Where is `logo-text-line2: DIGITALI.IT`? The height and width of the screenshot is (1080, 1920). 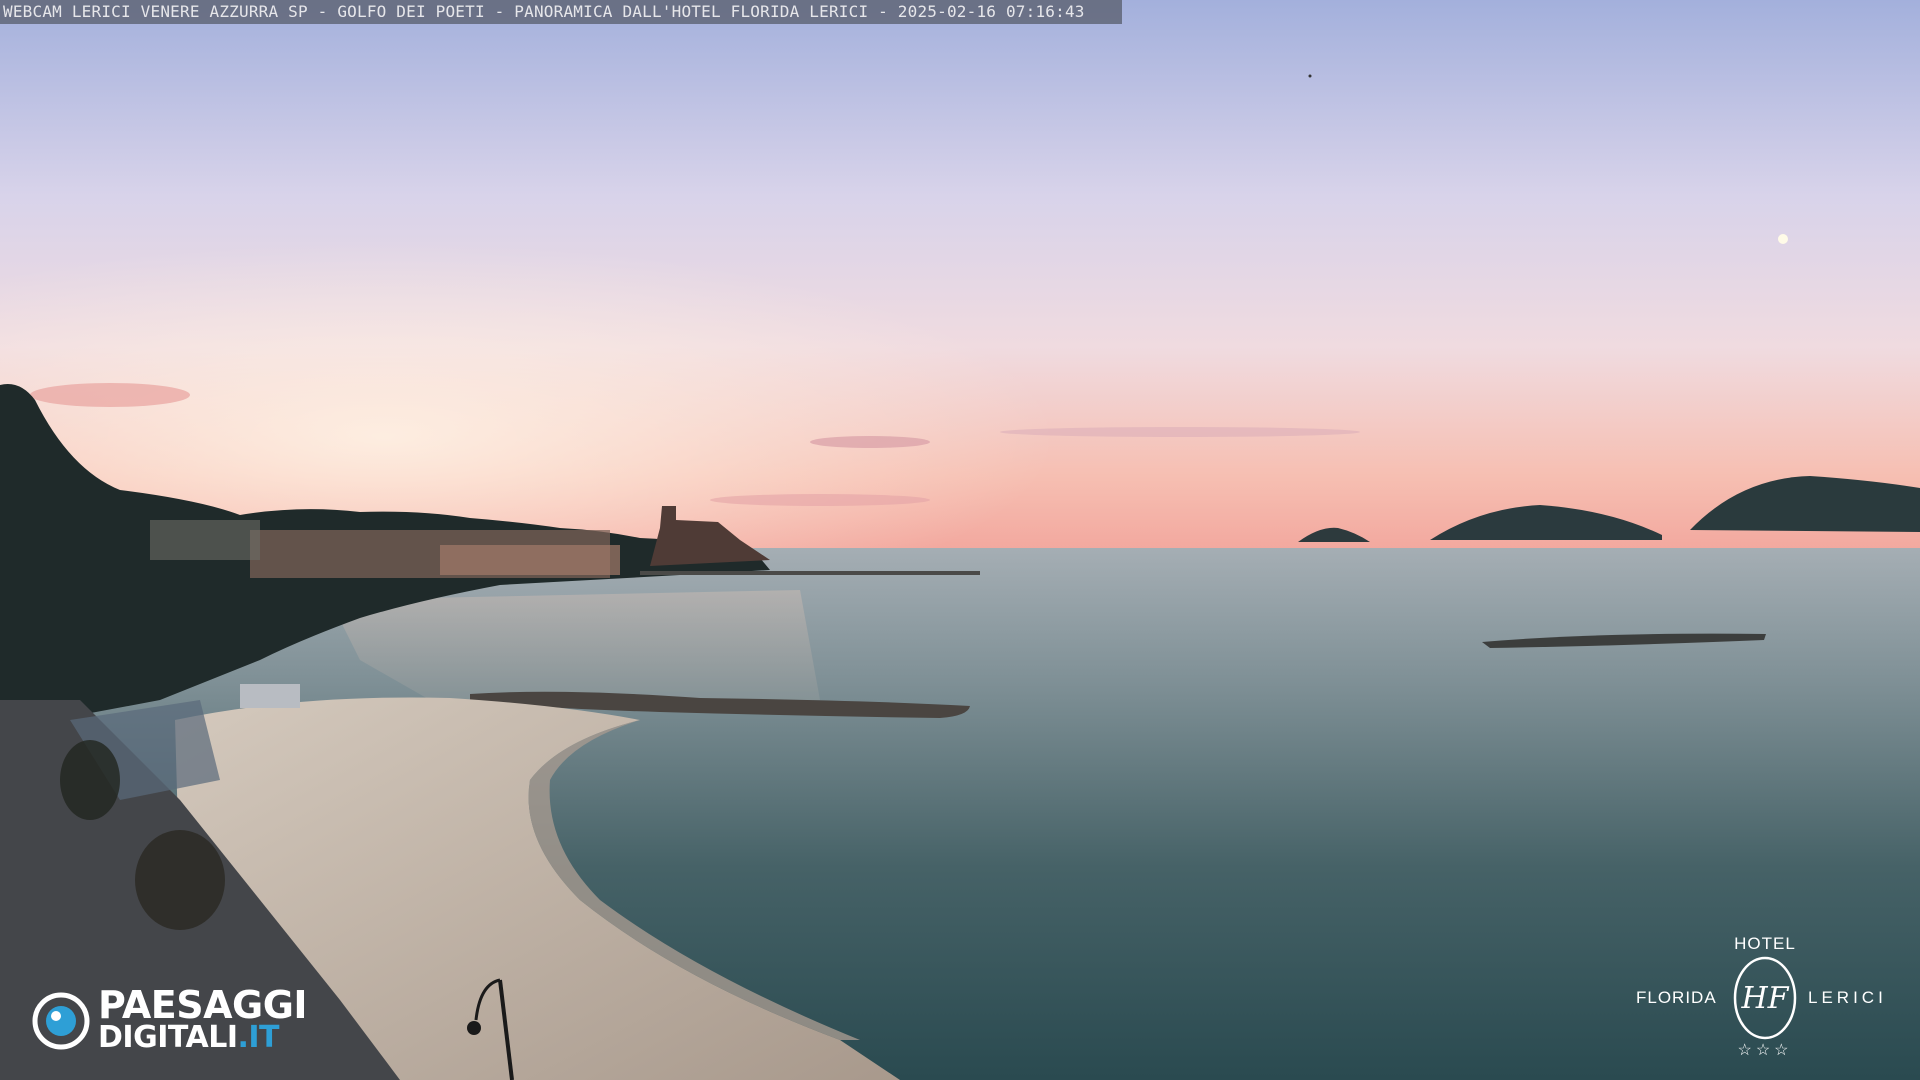
logo-text-line2: DIGITALI.IT is located at coordinates (189, 1037).